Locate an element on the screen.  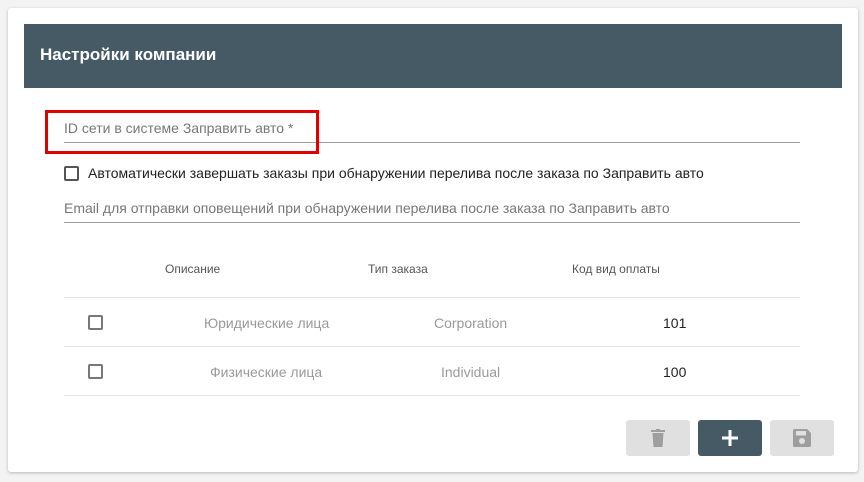
email-field is located at coordinates (432, 208).